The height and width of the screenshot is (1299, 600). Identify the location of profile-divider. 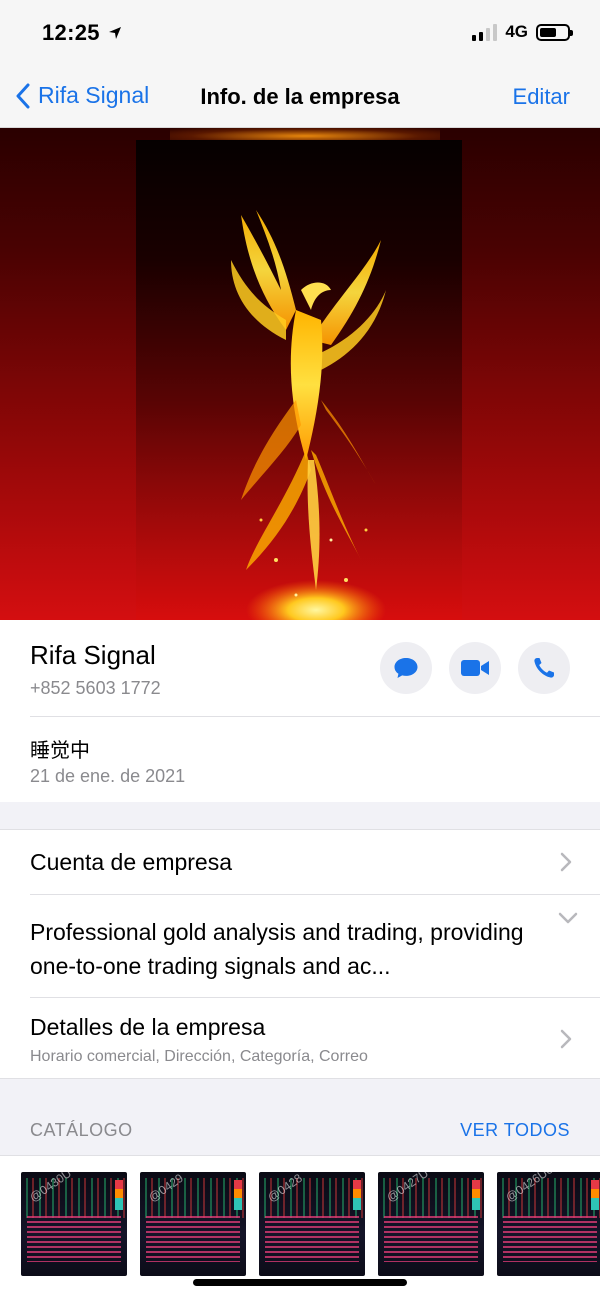
(315, 716).